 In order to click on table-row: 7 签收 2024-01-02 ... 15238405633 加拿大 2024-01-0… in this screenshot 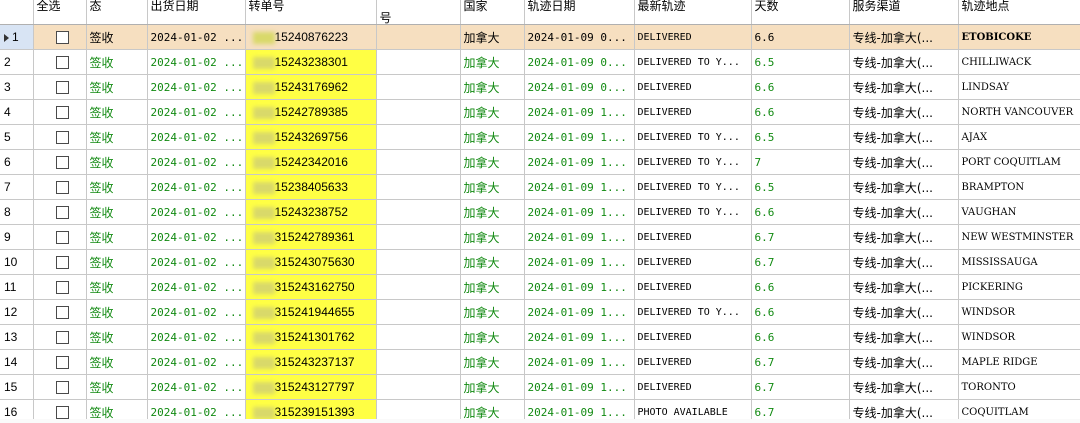, I will do `click(540, 187)`.